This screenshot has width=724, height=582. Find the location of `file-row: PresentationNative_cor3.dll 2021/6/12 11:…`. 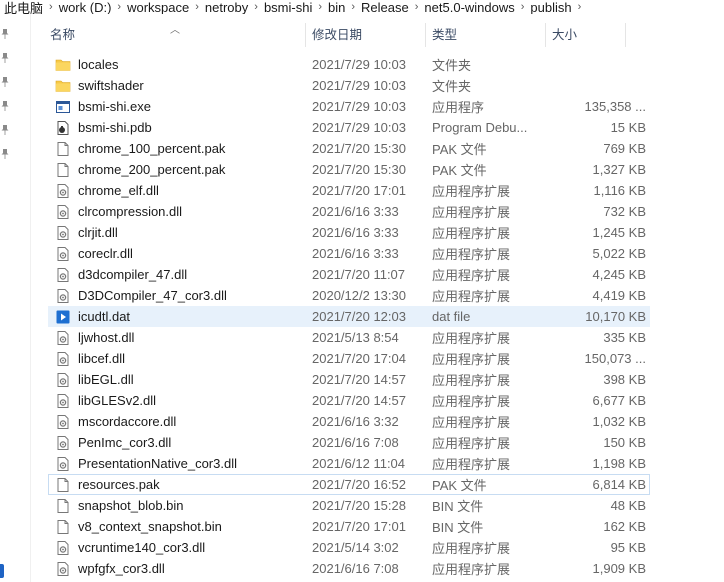

file-row: PresentationNative_cor3.dll 2021/6/12 11:… is located at coordinates (349, 463).